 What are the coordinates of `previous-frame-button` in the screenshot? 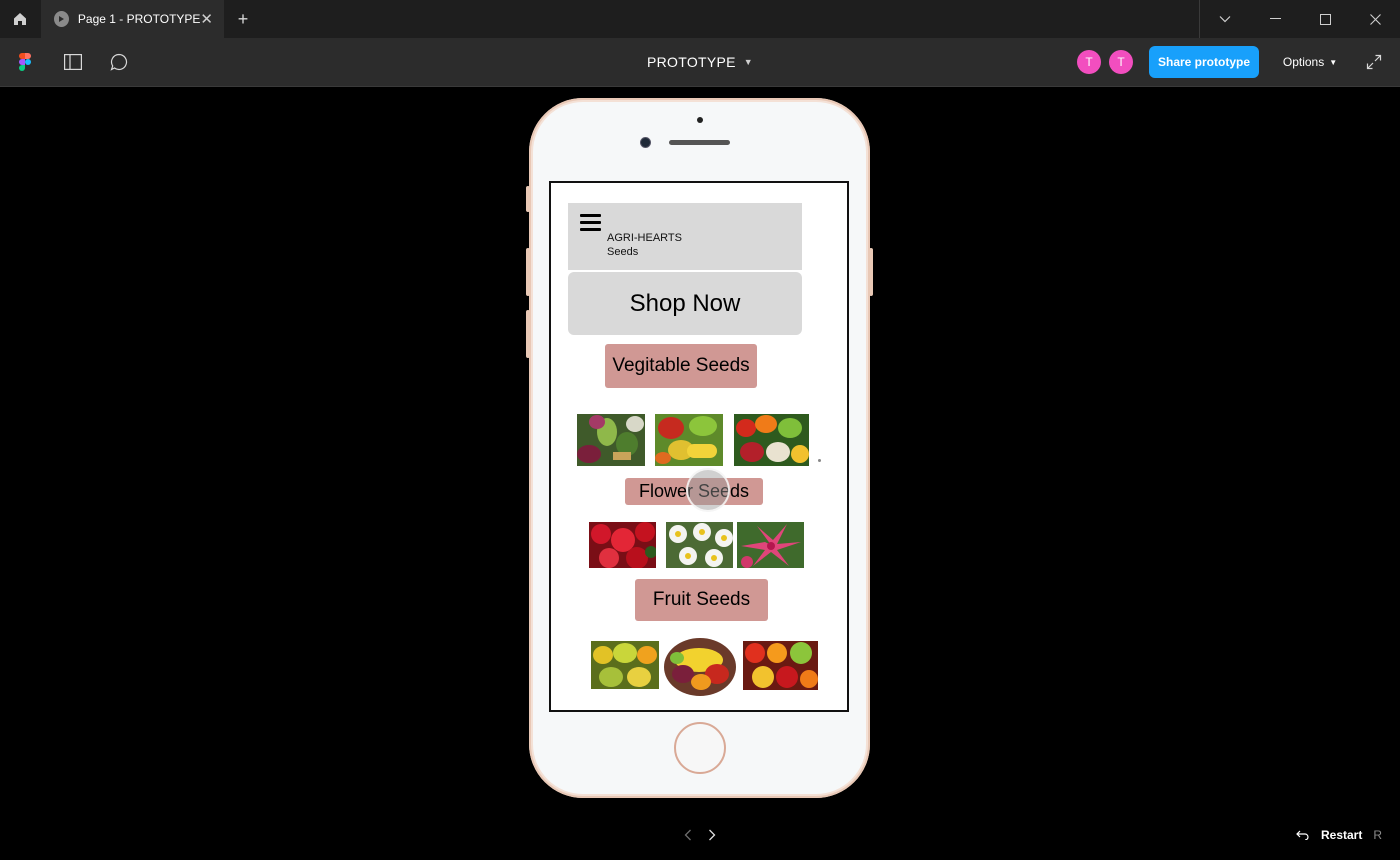 It's located at (688, 835).